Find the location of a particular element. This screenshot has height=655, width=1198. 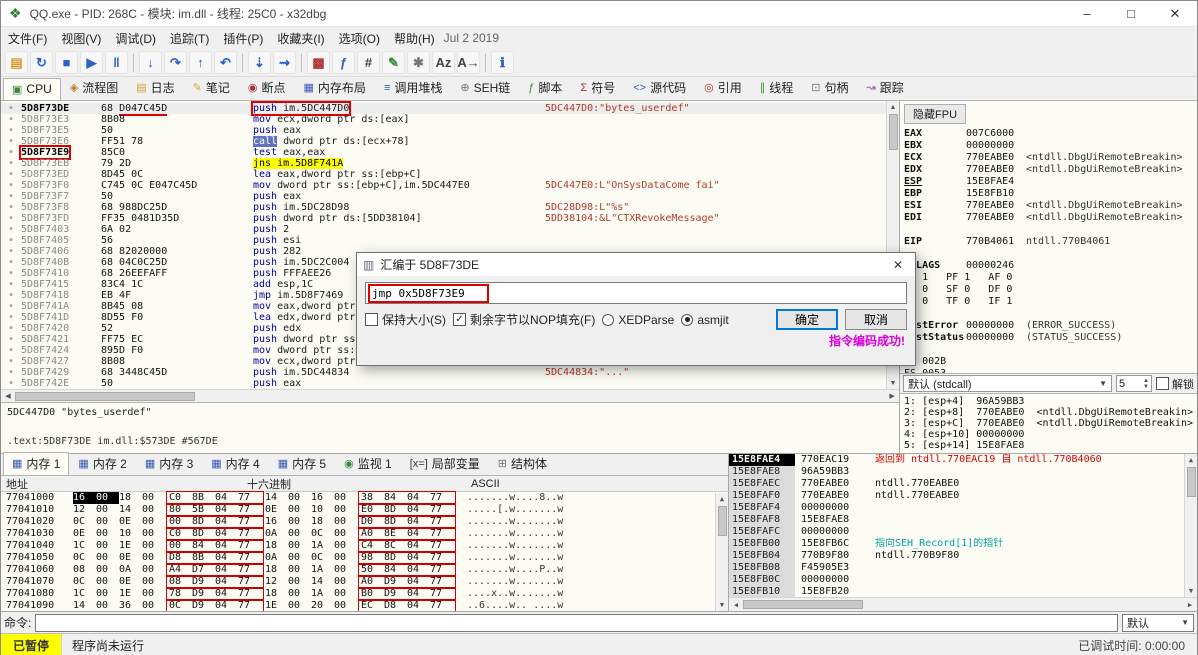

disasm-row: ● 5D8F742E 50 push eax is located at coordinates (450, 383).